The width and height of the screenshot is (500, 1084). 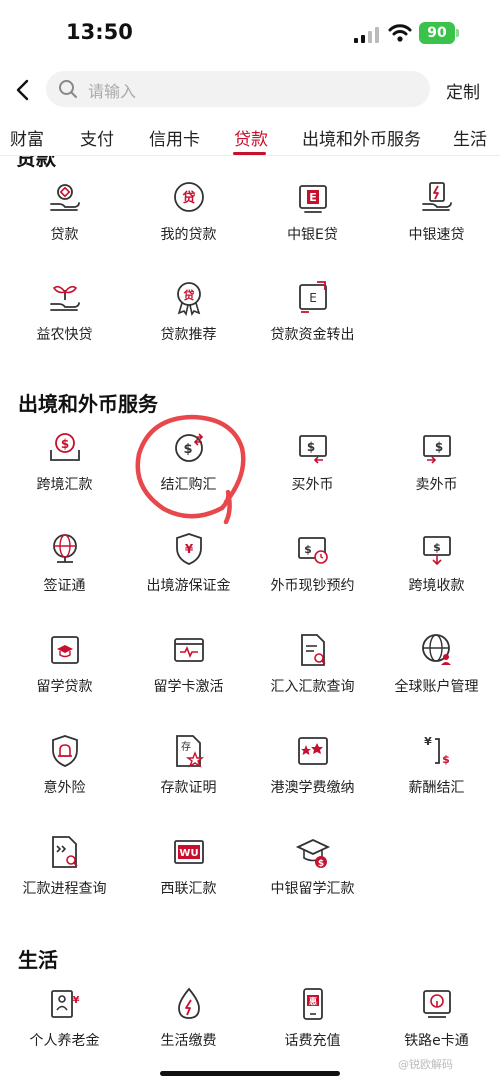 I want to click on sprout-icon, so click(x=64, y=298).